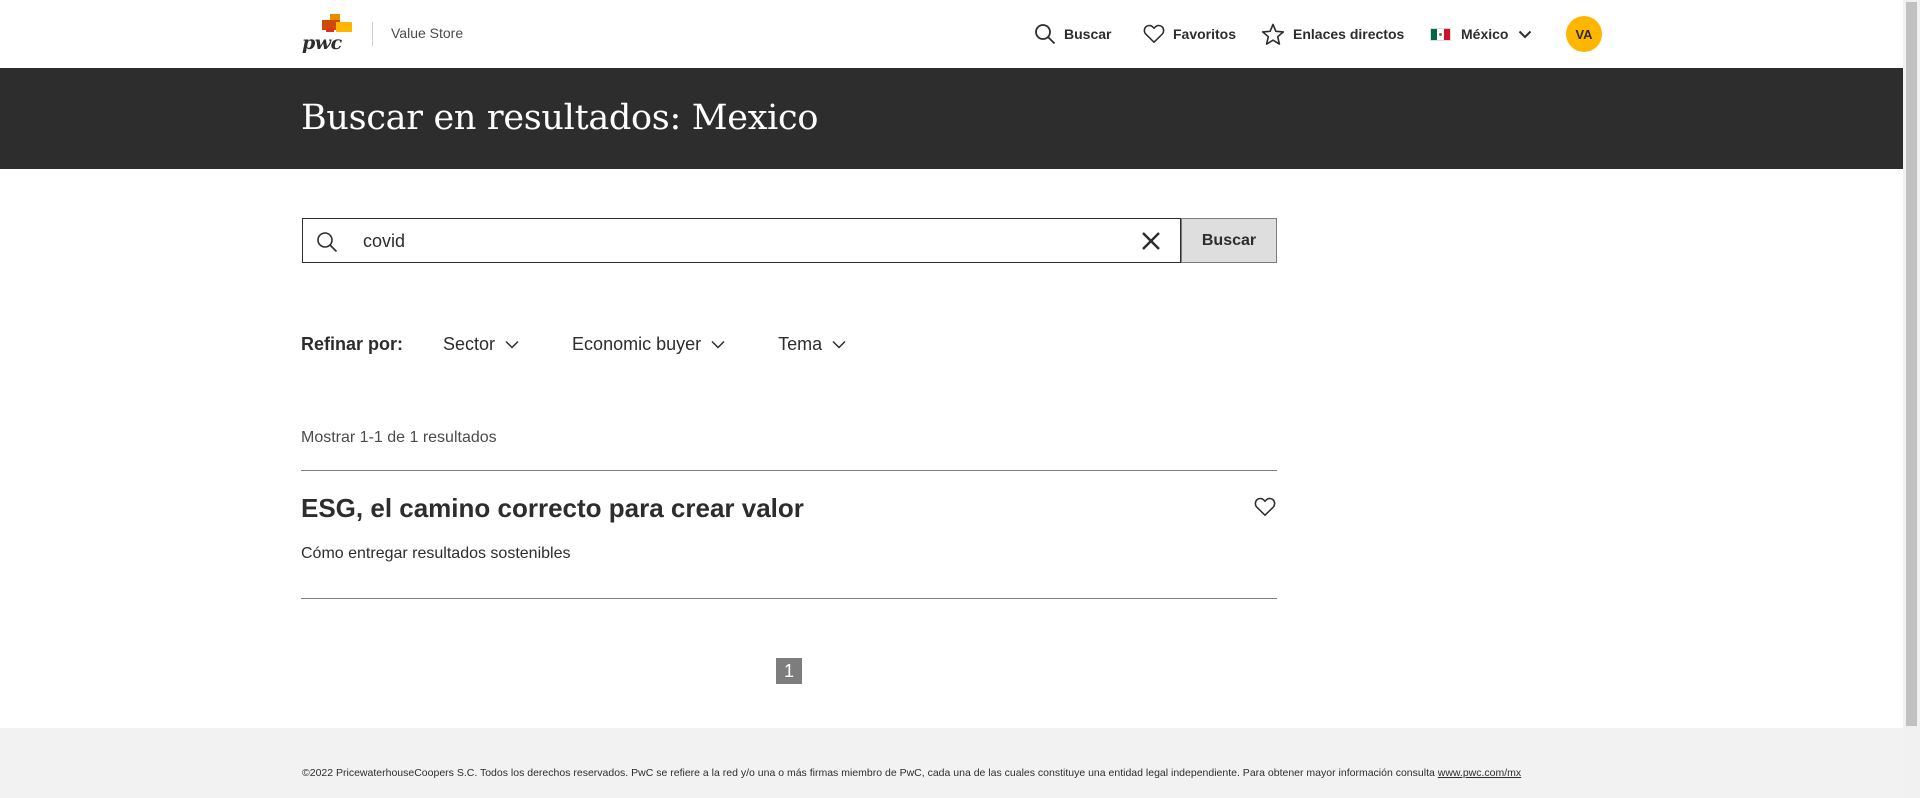  What do you see at coordinates (1911, 364) in the screenshot?
I see `scrollbar-thumb` at bounding box center [1911, 364].